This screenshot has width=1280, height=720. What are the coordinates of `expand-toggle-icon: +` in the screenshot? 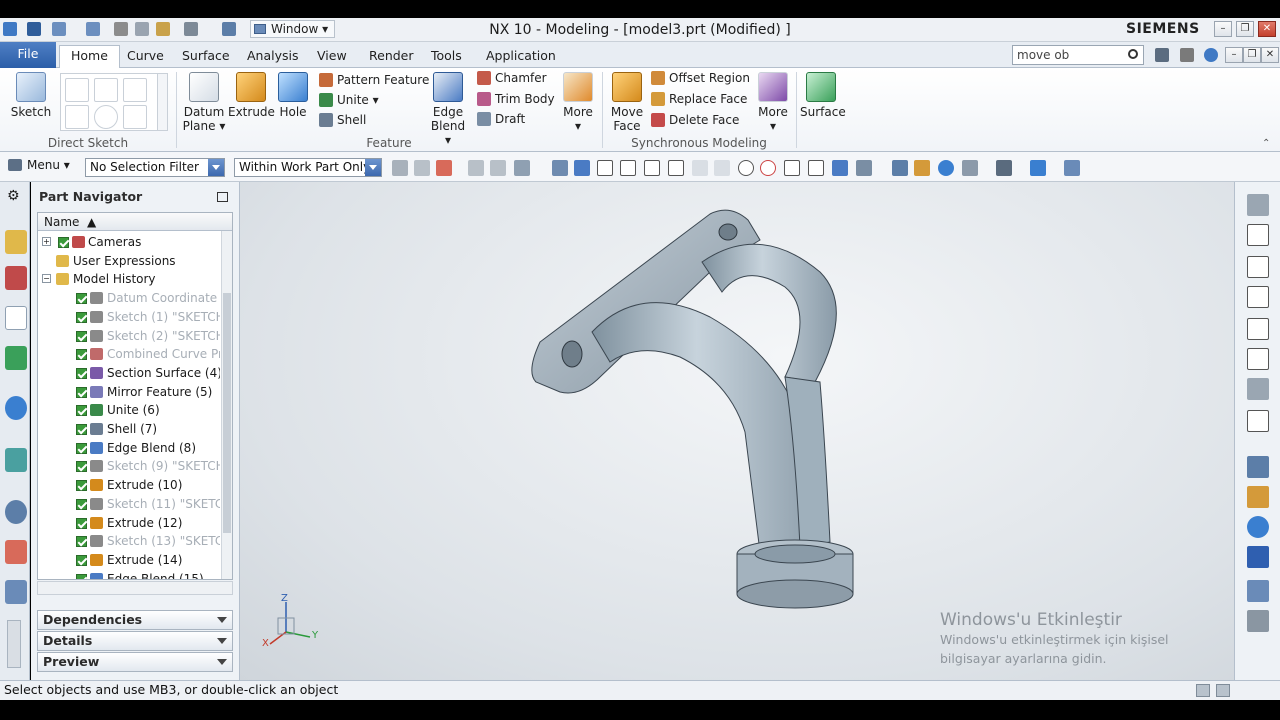 It's located at (46, 241).